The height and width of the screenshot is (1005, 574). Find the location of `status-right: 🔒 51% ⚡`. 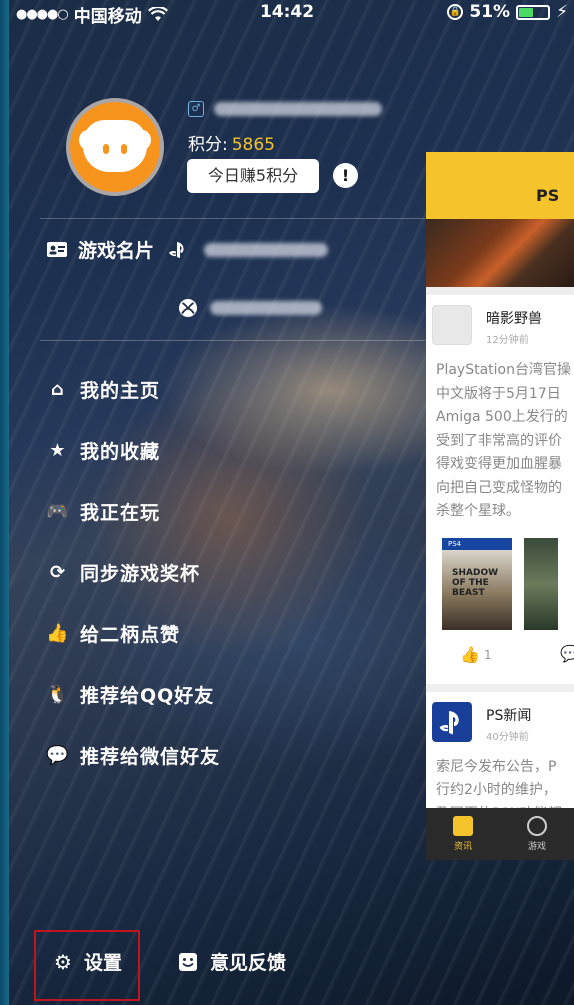

status-right: 🔒 51% ⚡ is located at coordinates (507, 12).